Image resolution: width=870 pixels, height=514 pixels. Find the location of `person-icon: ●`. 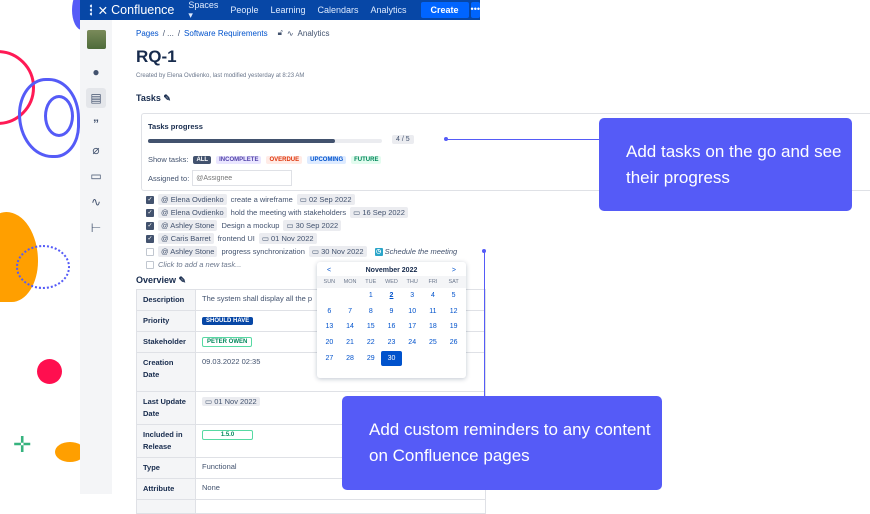

person-icon: ● is located at coordinates (96, 72).